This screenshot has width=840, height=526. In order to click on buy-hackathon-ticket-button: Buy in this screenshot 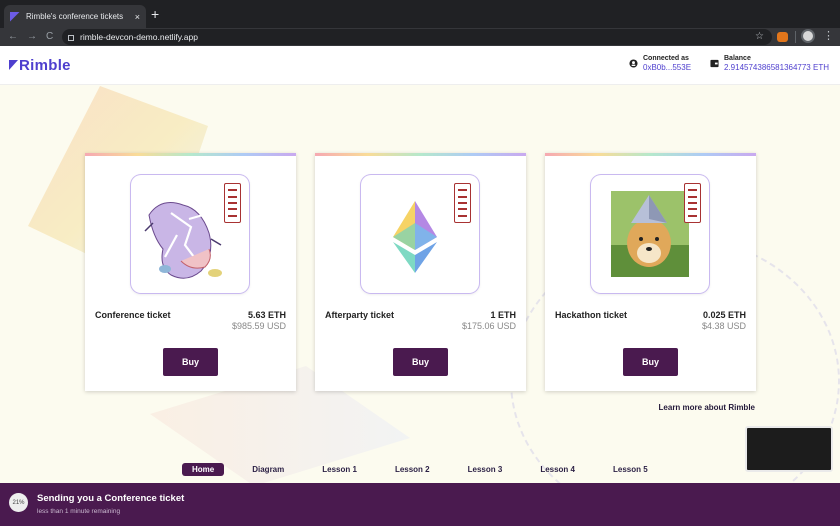, I will do `click(650, 362)`.